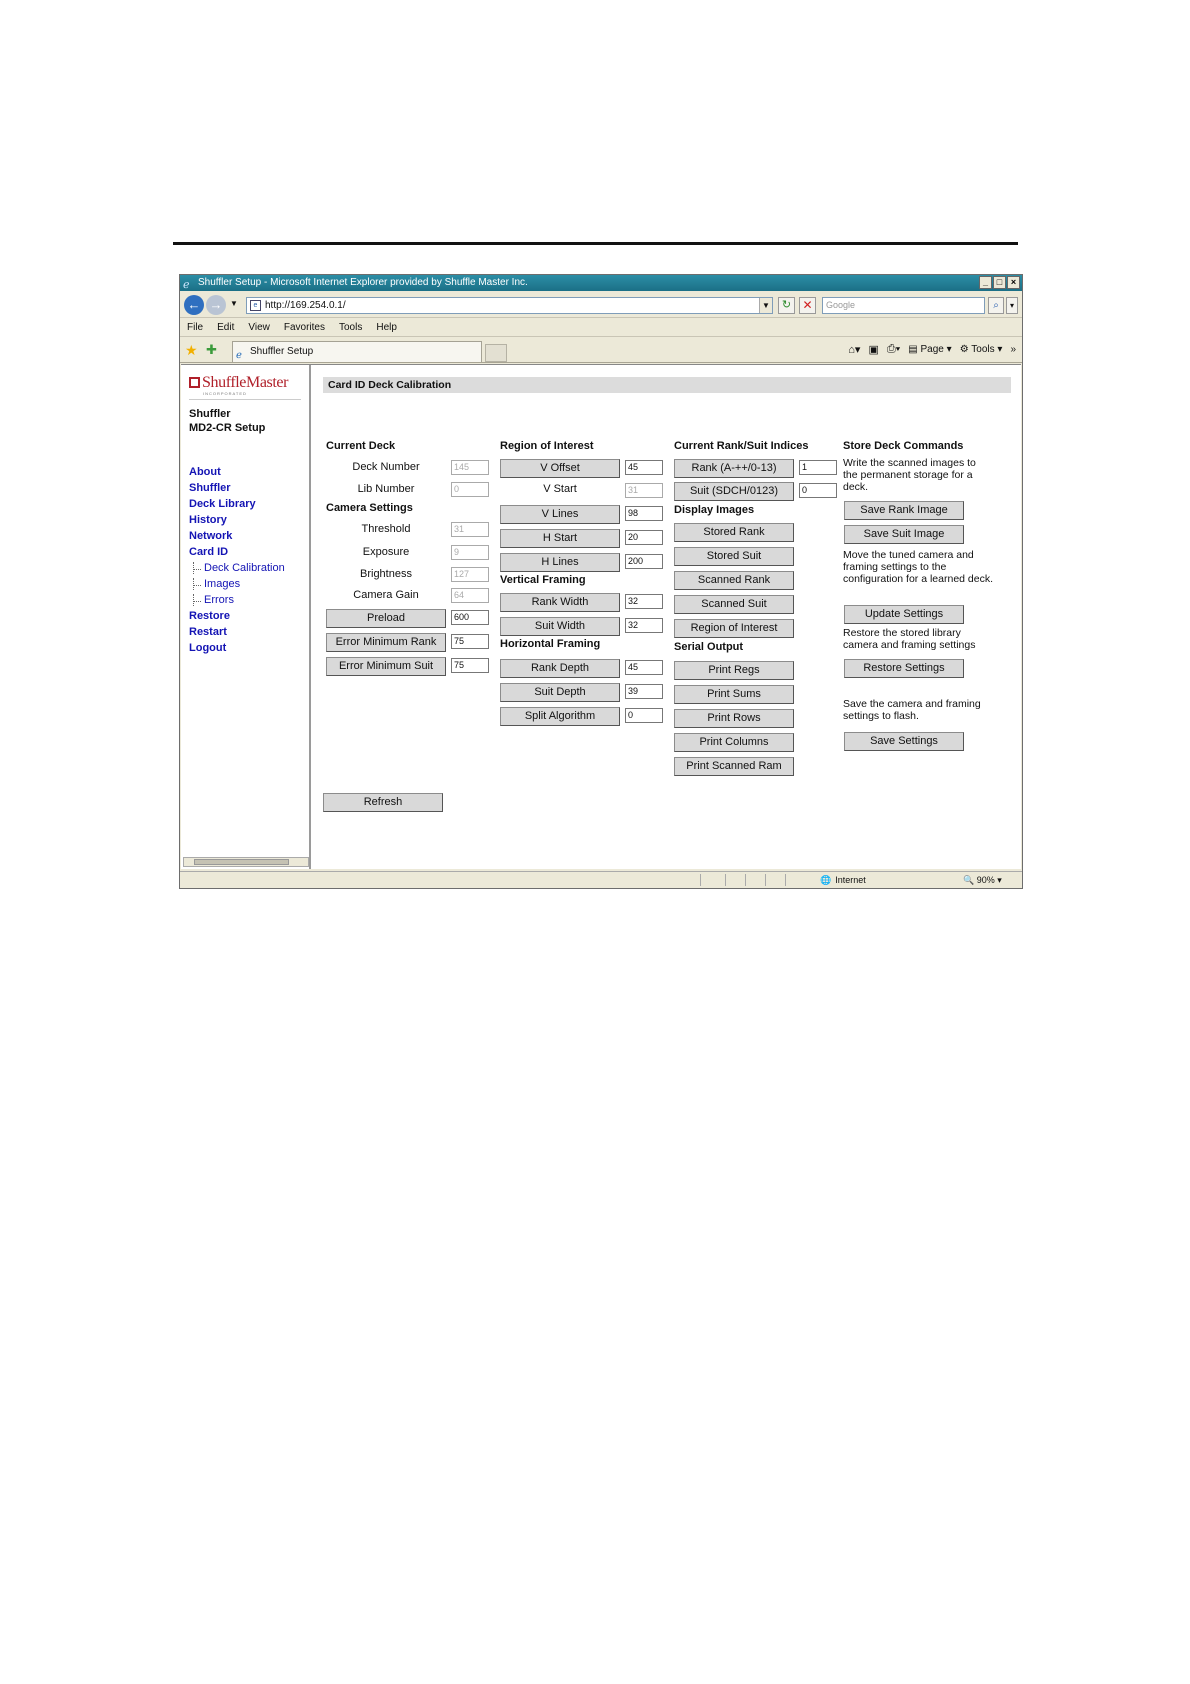 This screenshot has width=1190, height=1684. I want to click on menu-tools: Tools, so click(350, 327).